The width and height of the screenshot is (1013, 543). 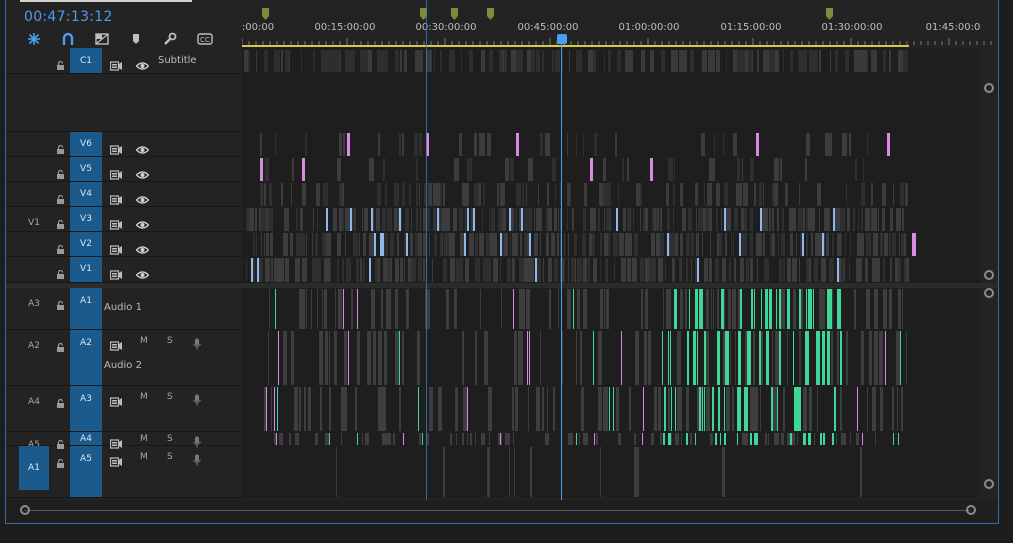 What do you see at coordinates (829, 12) in the screenshot?
I see `timeline-marker-icon` at bounding box center [829, 12].